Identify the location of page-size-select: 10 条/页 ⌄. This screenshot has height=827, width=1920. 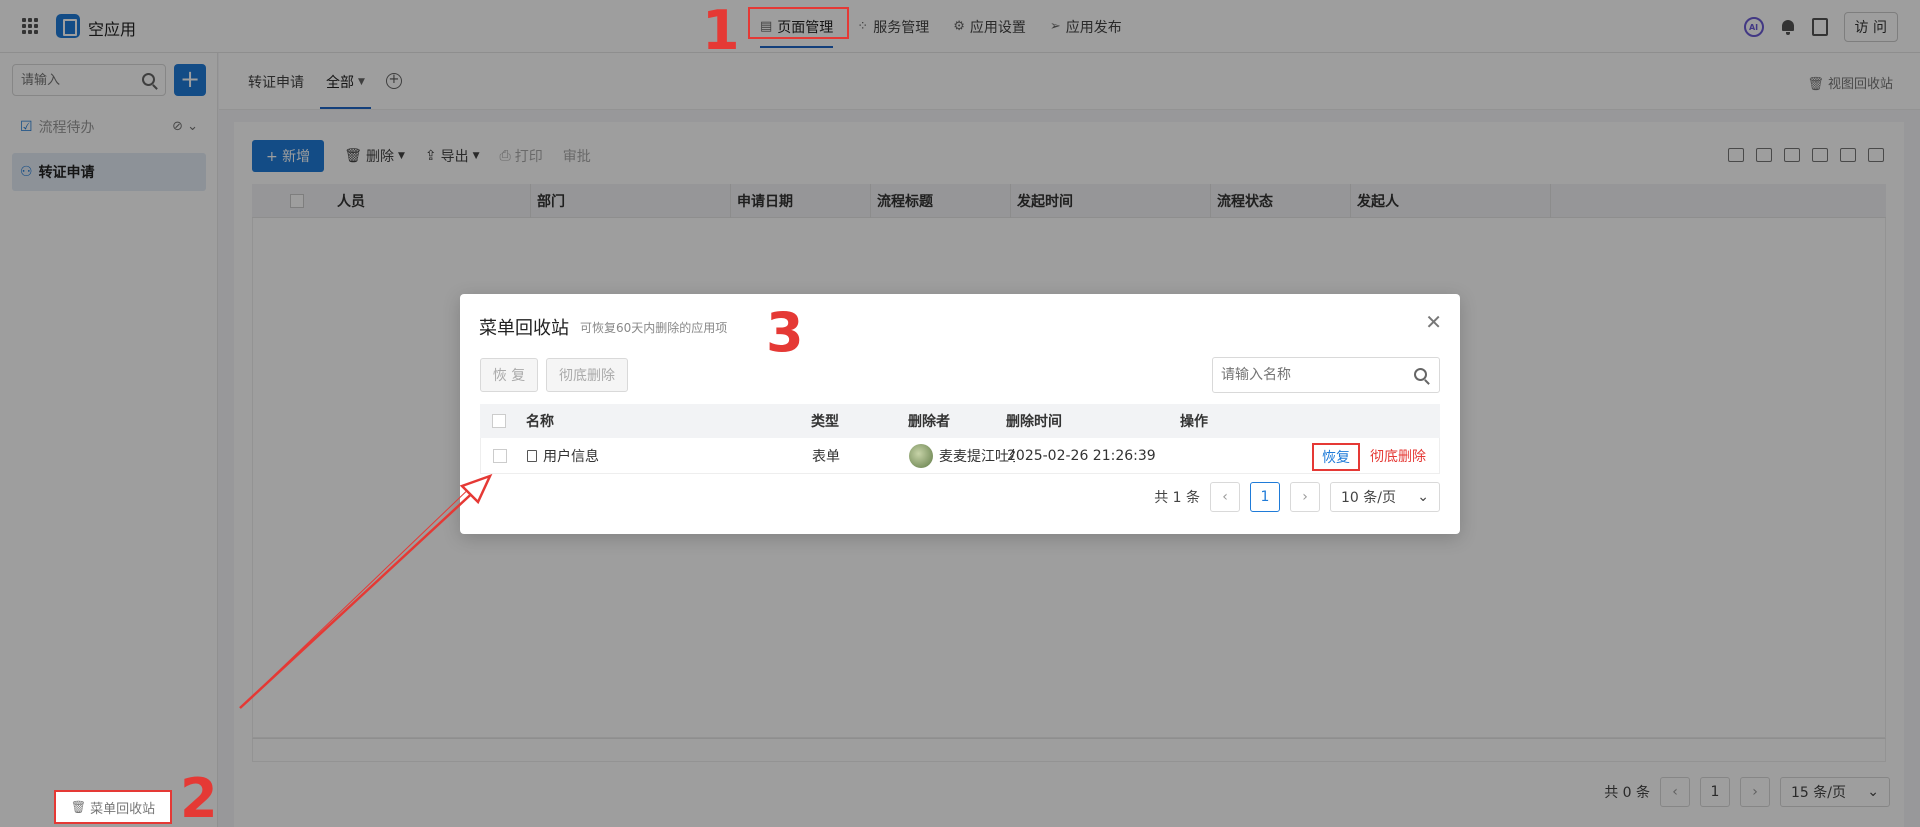
(1385, 497).